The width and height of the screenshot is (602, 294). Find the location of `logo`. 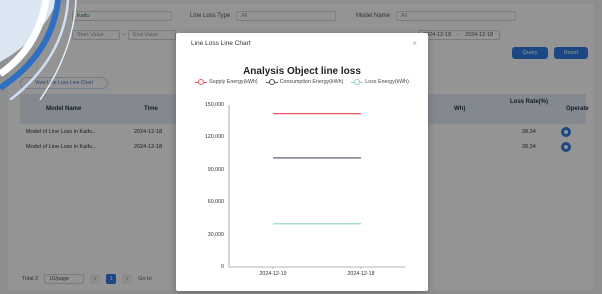

logo is located at coordinates (50, 50).